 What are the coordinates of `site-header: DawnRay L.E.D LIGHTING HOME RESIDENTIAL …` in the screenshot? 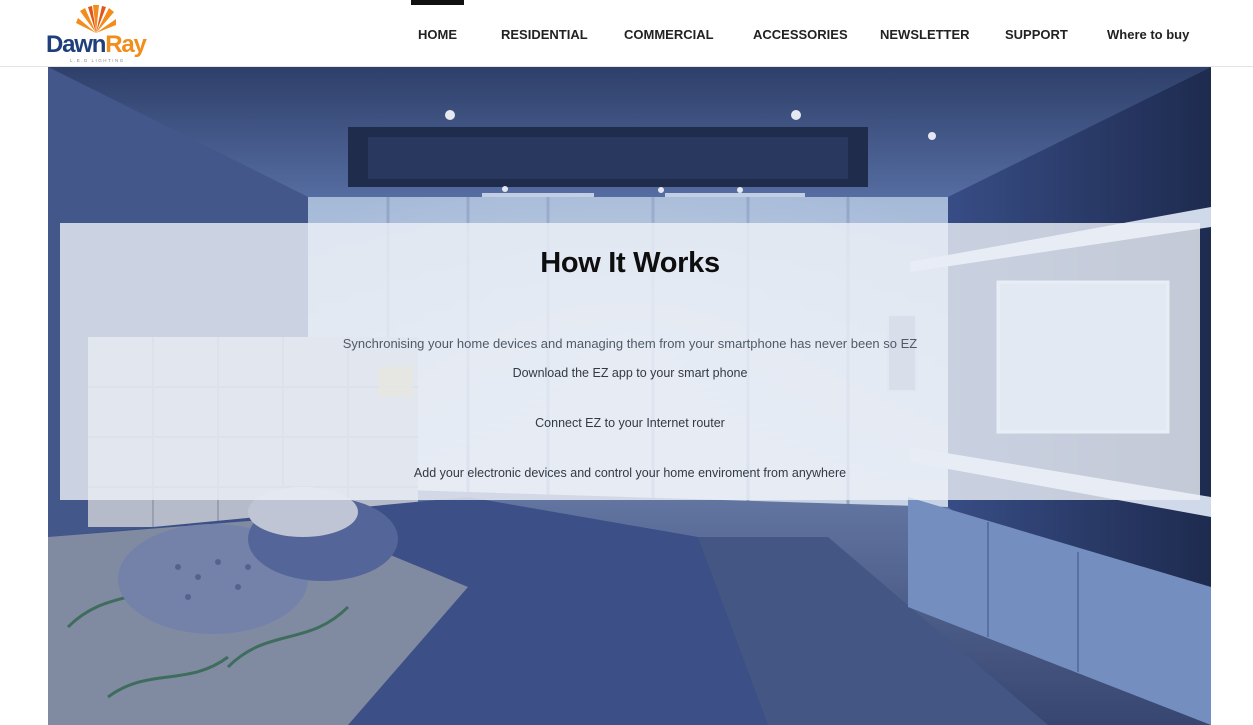 It's located at (626, 33).